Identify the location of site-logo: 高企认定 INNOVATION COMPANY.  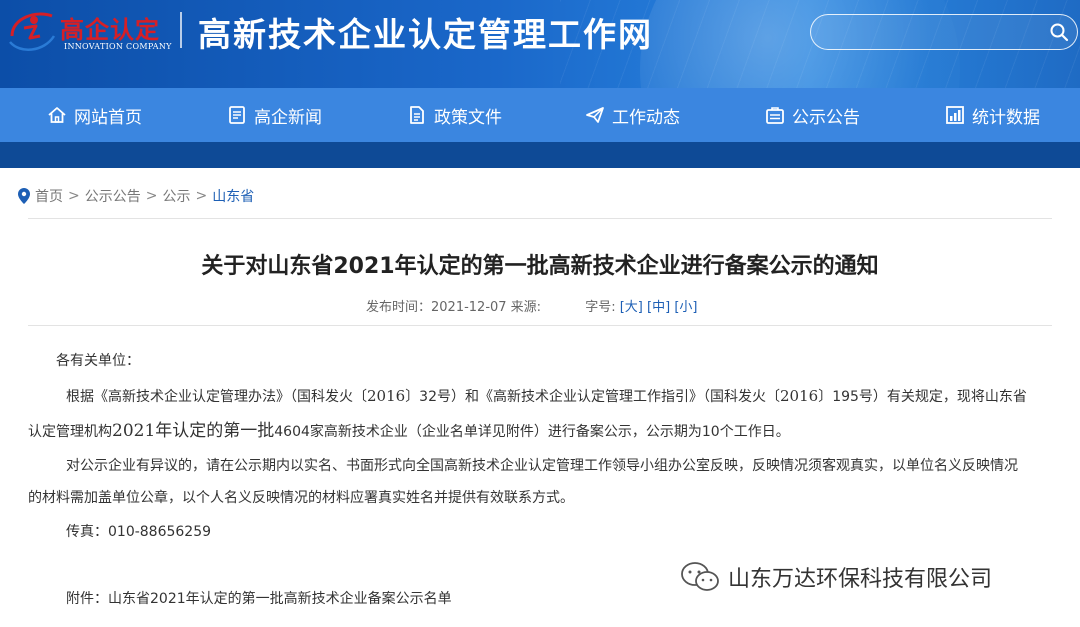
(91, 31).